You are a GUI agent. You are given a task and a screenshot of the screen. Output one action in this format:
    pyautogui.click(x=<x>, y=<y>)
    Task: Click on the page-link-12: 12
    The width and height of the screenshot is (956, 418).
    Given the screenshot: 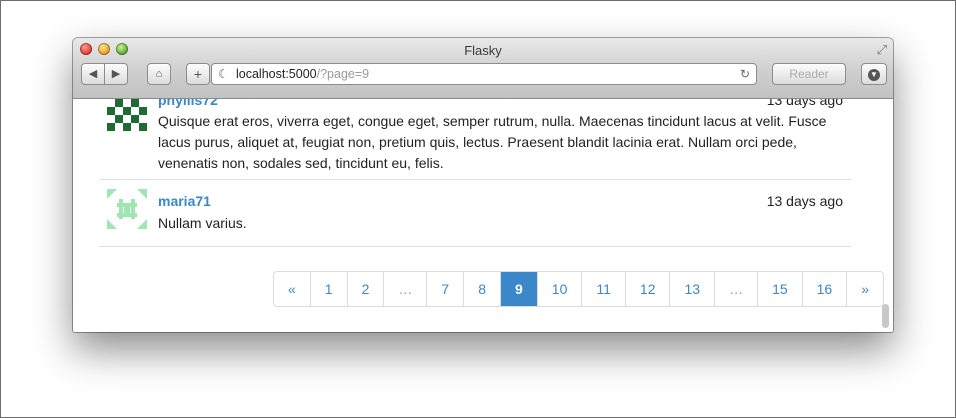 What is the action you would take?
    pyautogui.click(x=647, y=289)
    